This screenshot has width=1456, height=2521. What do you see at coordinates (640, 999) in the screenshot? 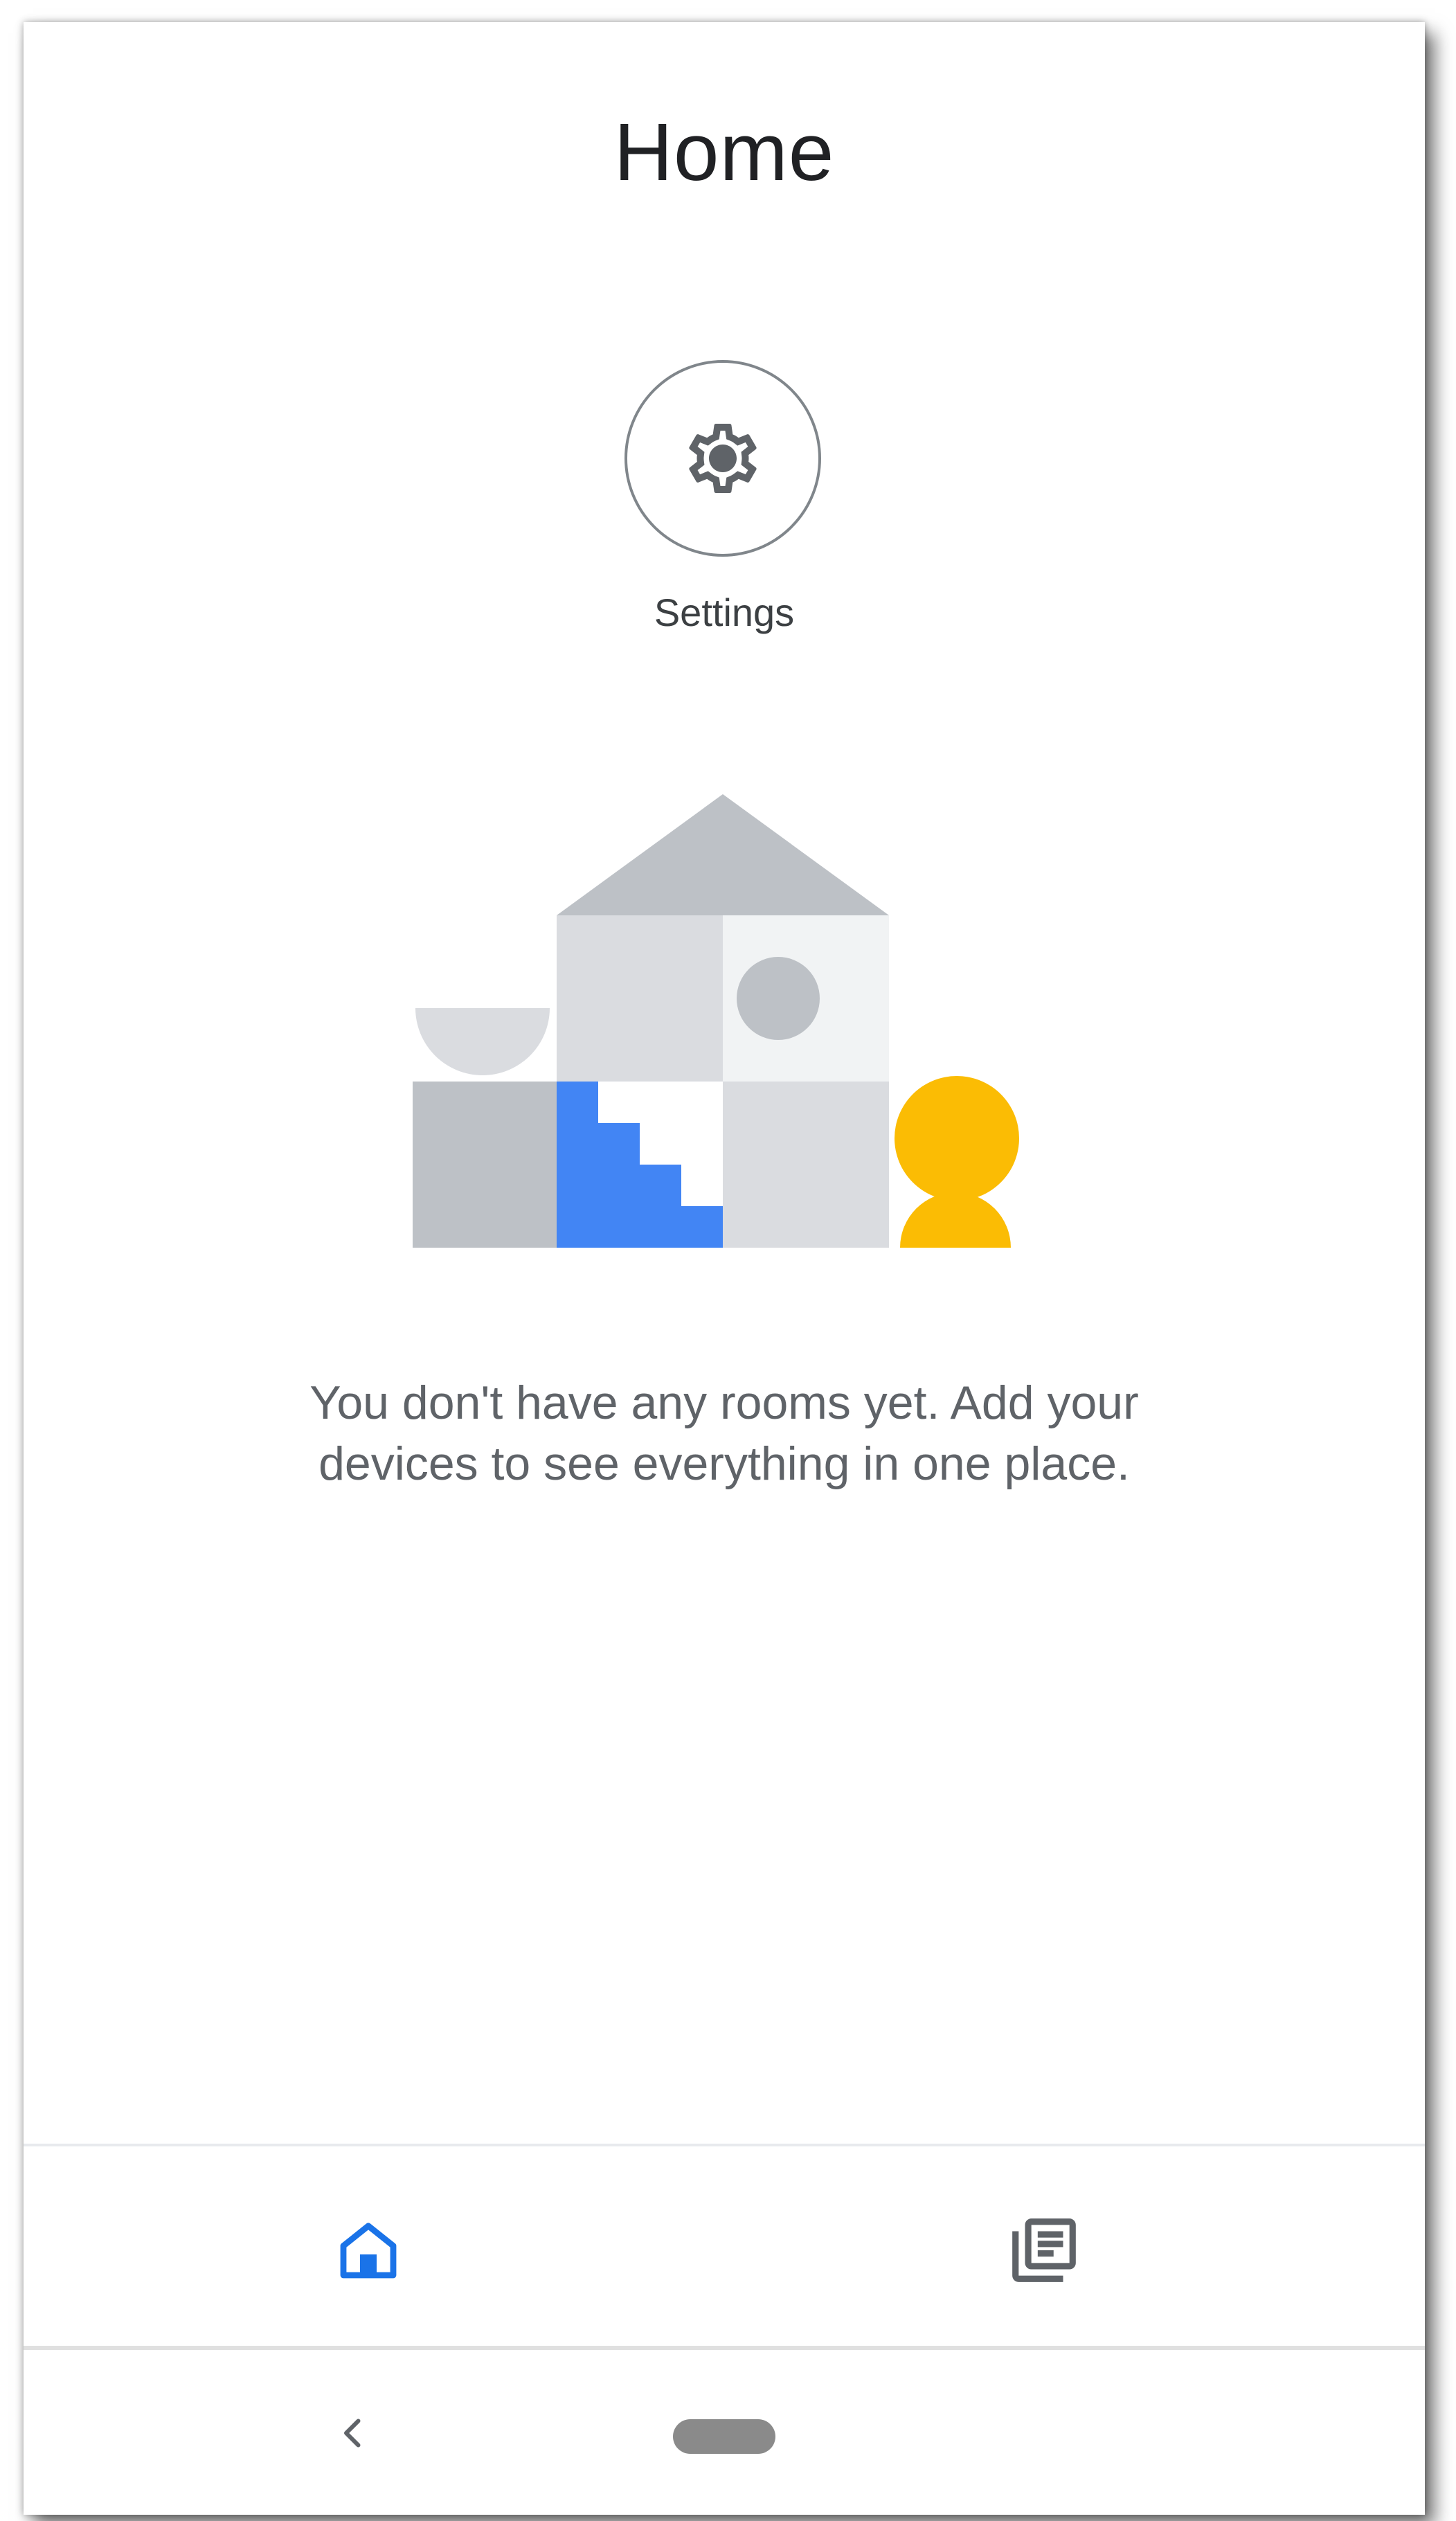
I see `illustration-block-upper-left` at bounding box center [640, 999].